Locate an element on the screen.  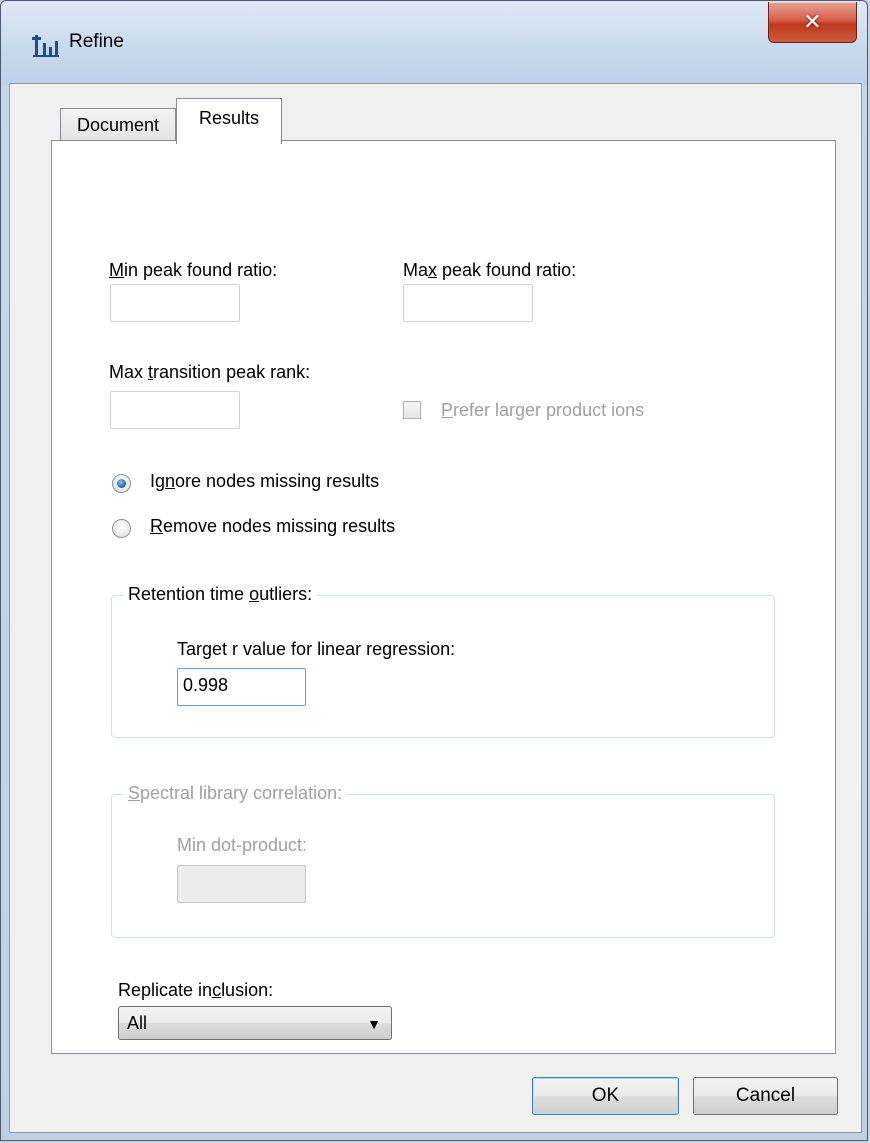
max-peak-found-ratio-label: Max peak found ratio: is located at coordinates (490, 270).